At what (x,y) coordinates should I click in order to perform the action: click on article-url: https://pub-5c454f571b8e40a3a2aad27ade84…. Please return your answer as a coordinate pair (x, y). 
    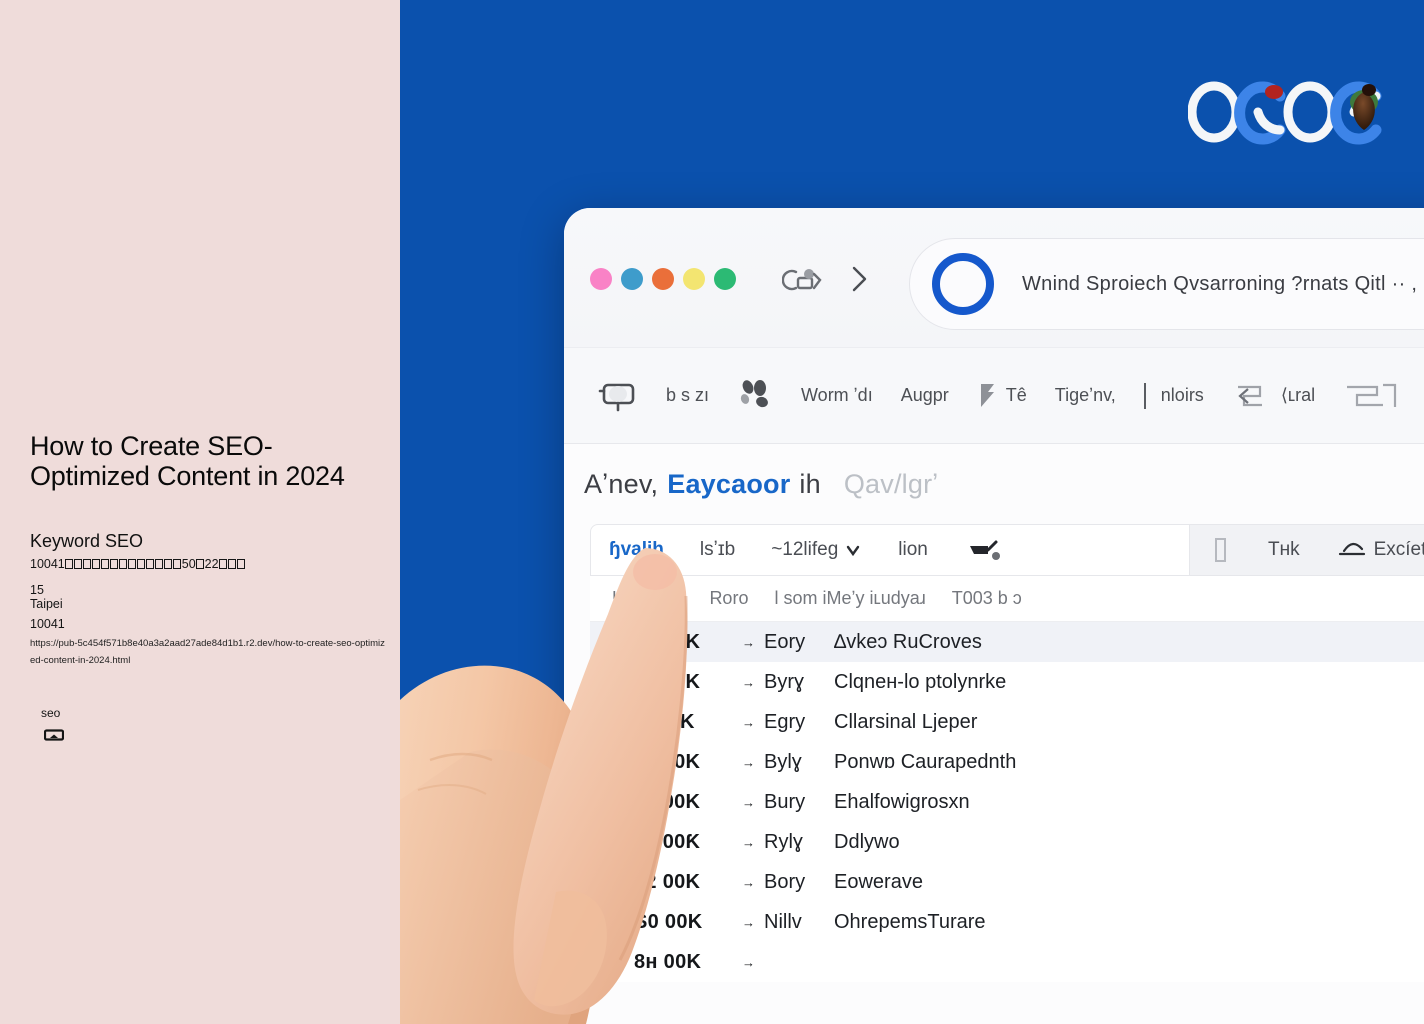
    Looking at the image, I should click on (210, 652).